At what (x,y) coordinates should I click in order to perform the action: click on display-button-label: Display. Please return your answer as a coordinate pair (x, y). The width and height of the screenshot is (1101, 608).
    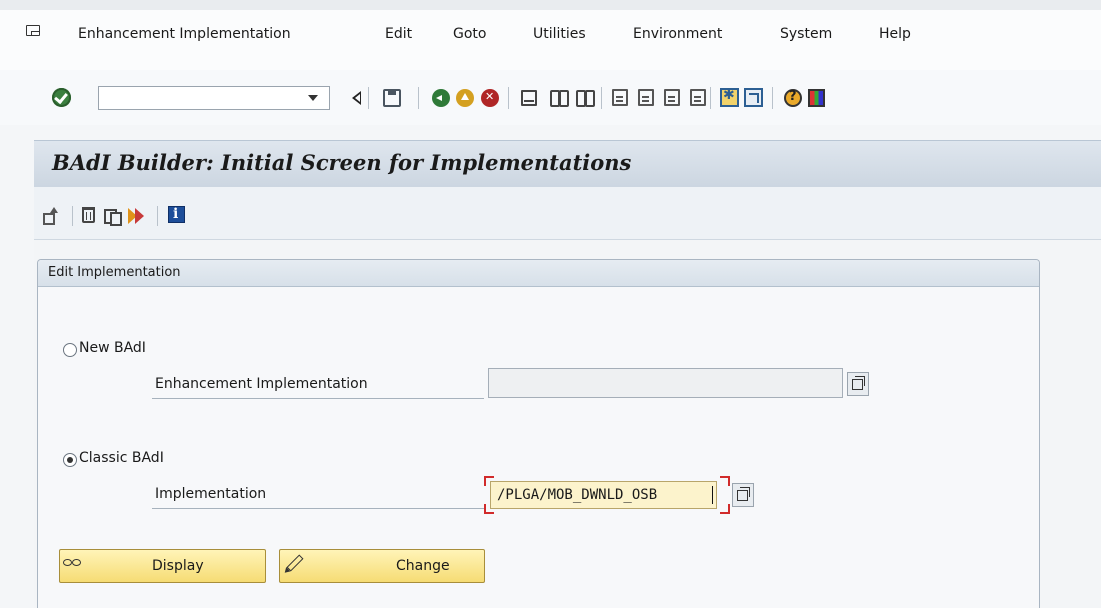
    Looking at the image, I should click on (178, 566).